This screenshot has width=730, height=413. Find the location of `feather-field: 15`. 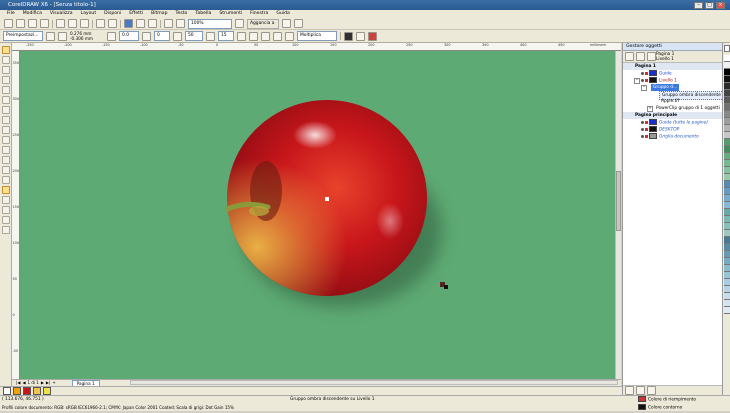

feather-field: 15 is located at coordinates (226, 36).